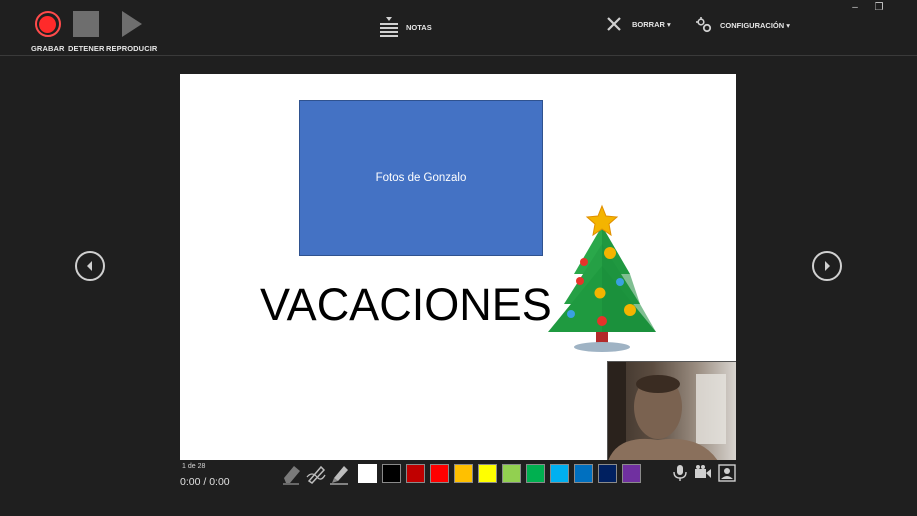  I want to click on slide-title: VACACIONES, so click(406, 304).